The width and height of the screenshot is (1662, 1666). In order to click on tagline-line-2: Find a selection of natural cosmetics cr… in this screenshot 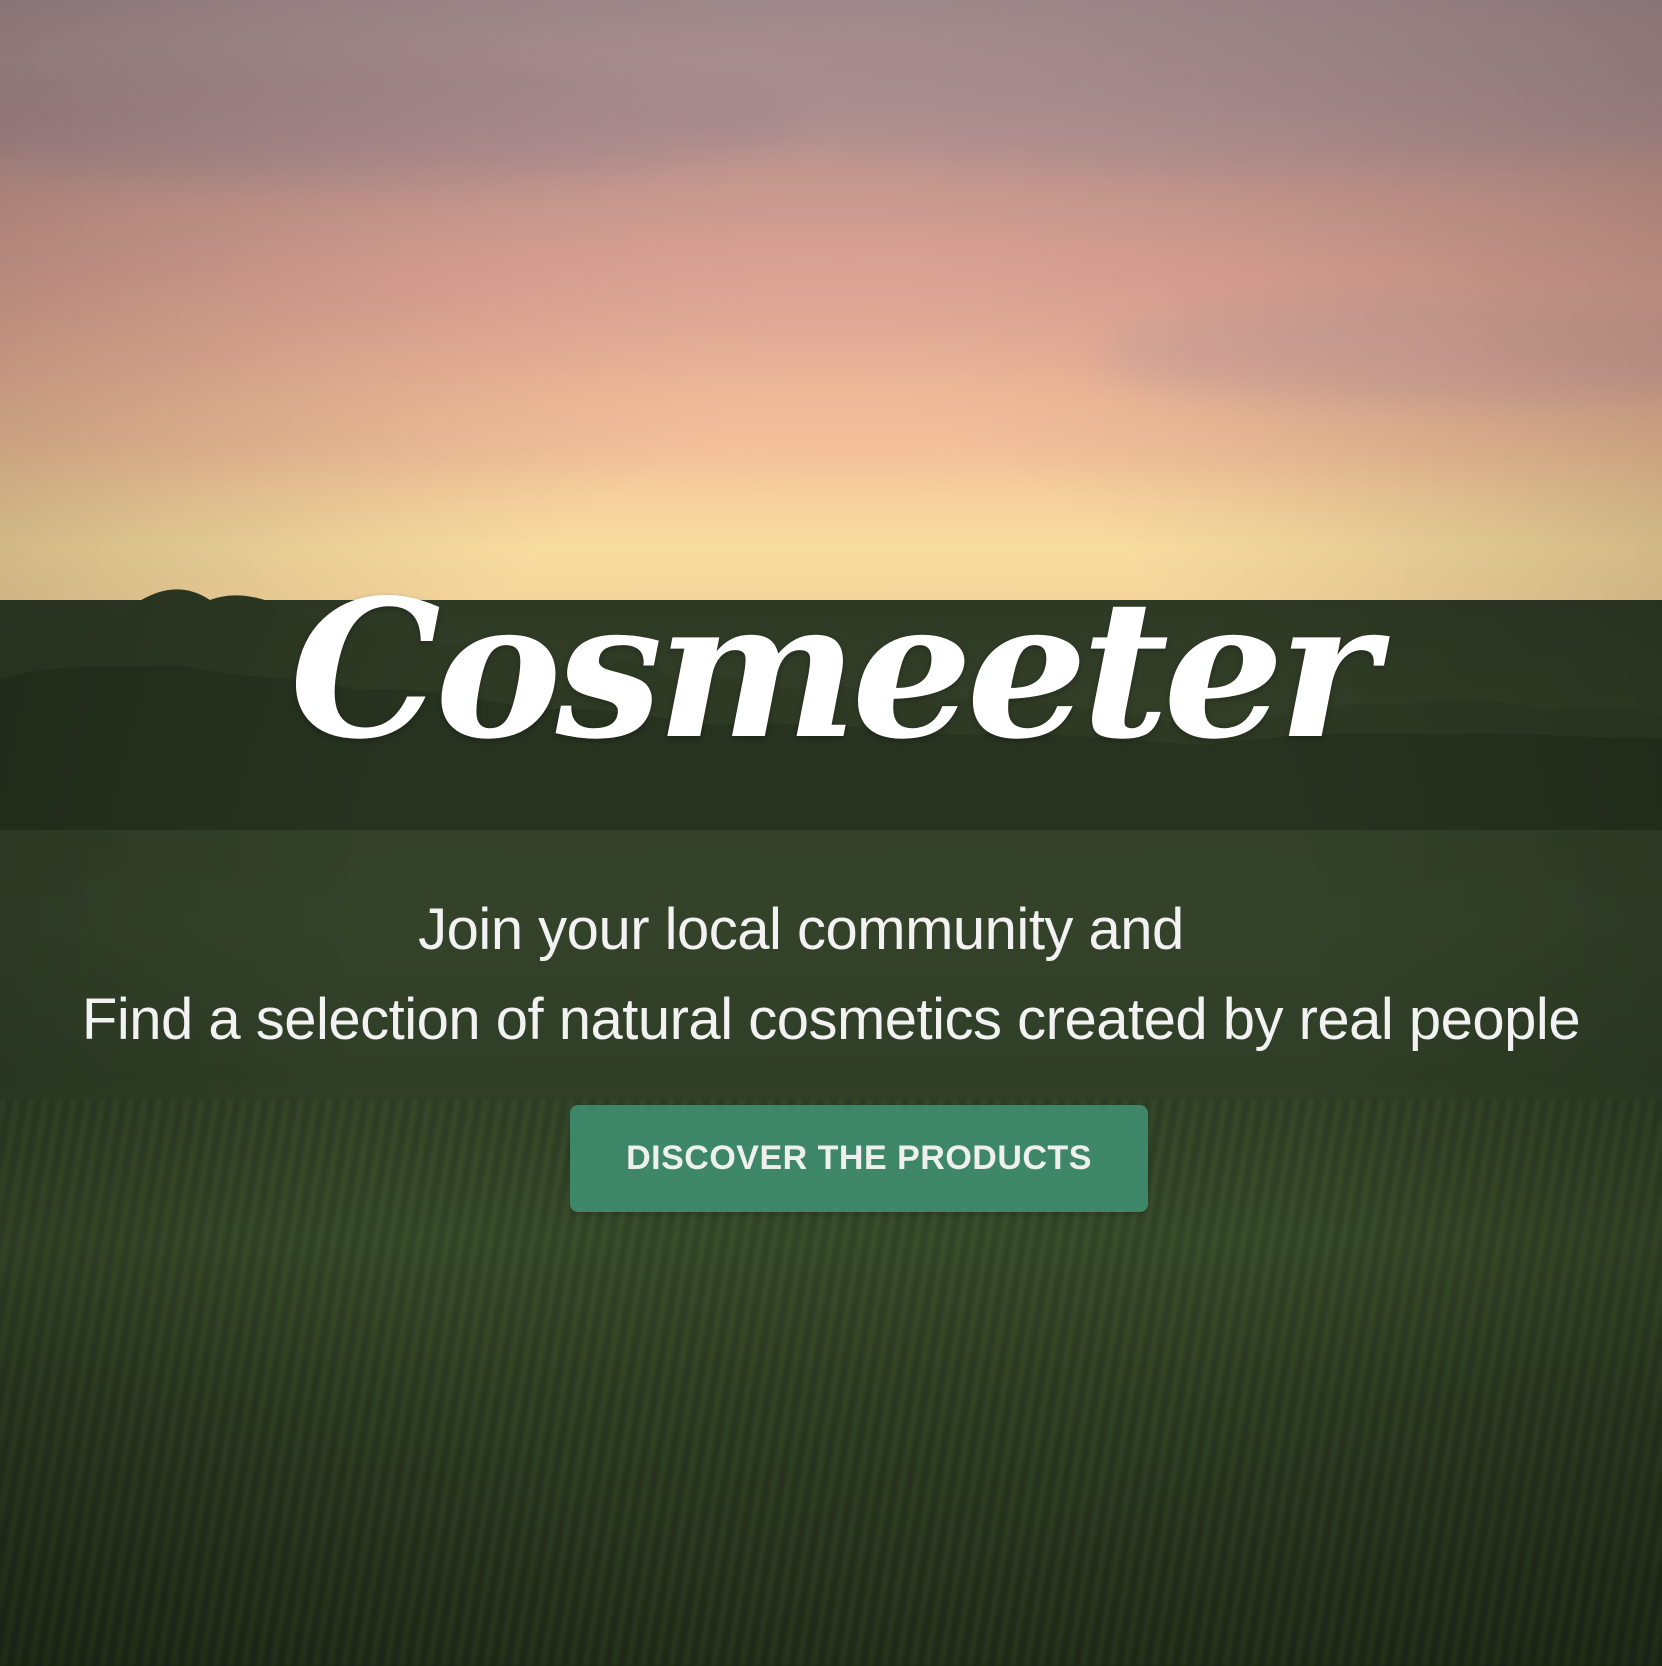, I will do `click(831, 1019)`.